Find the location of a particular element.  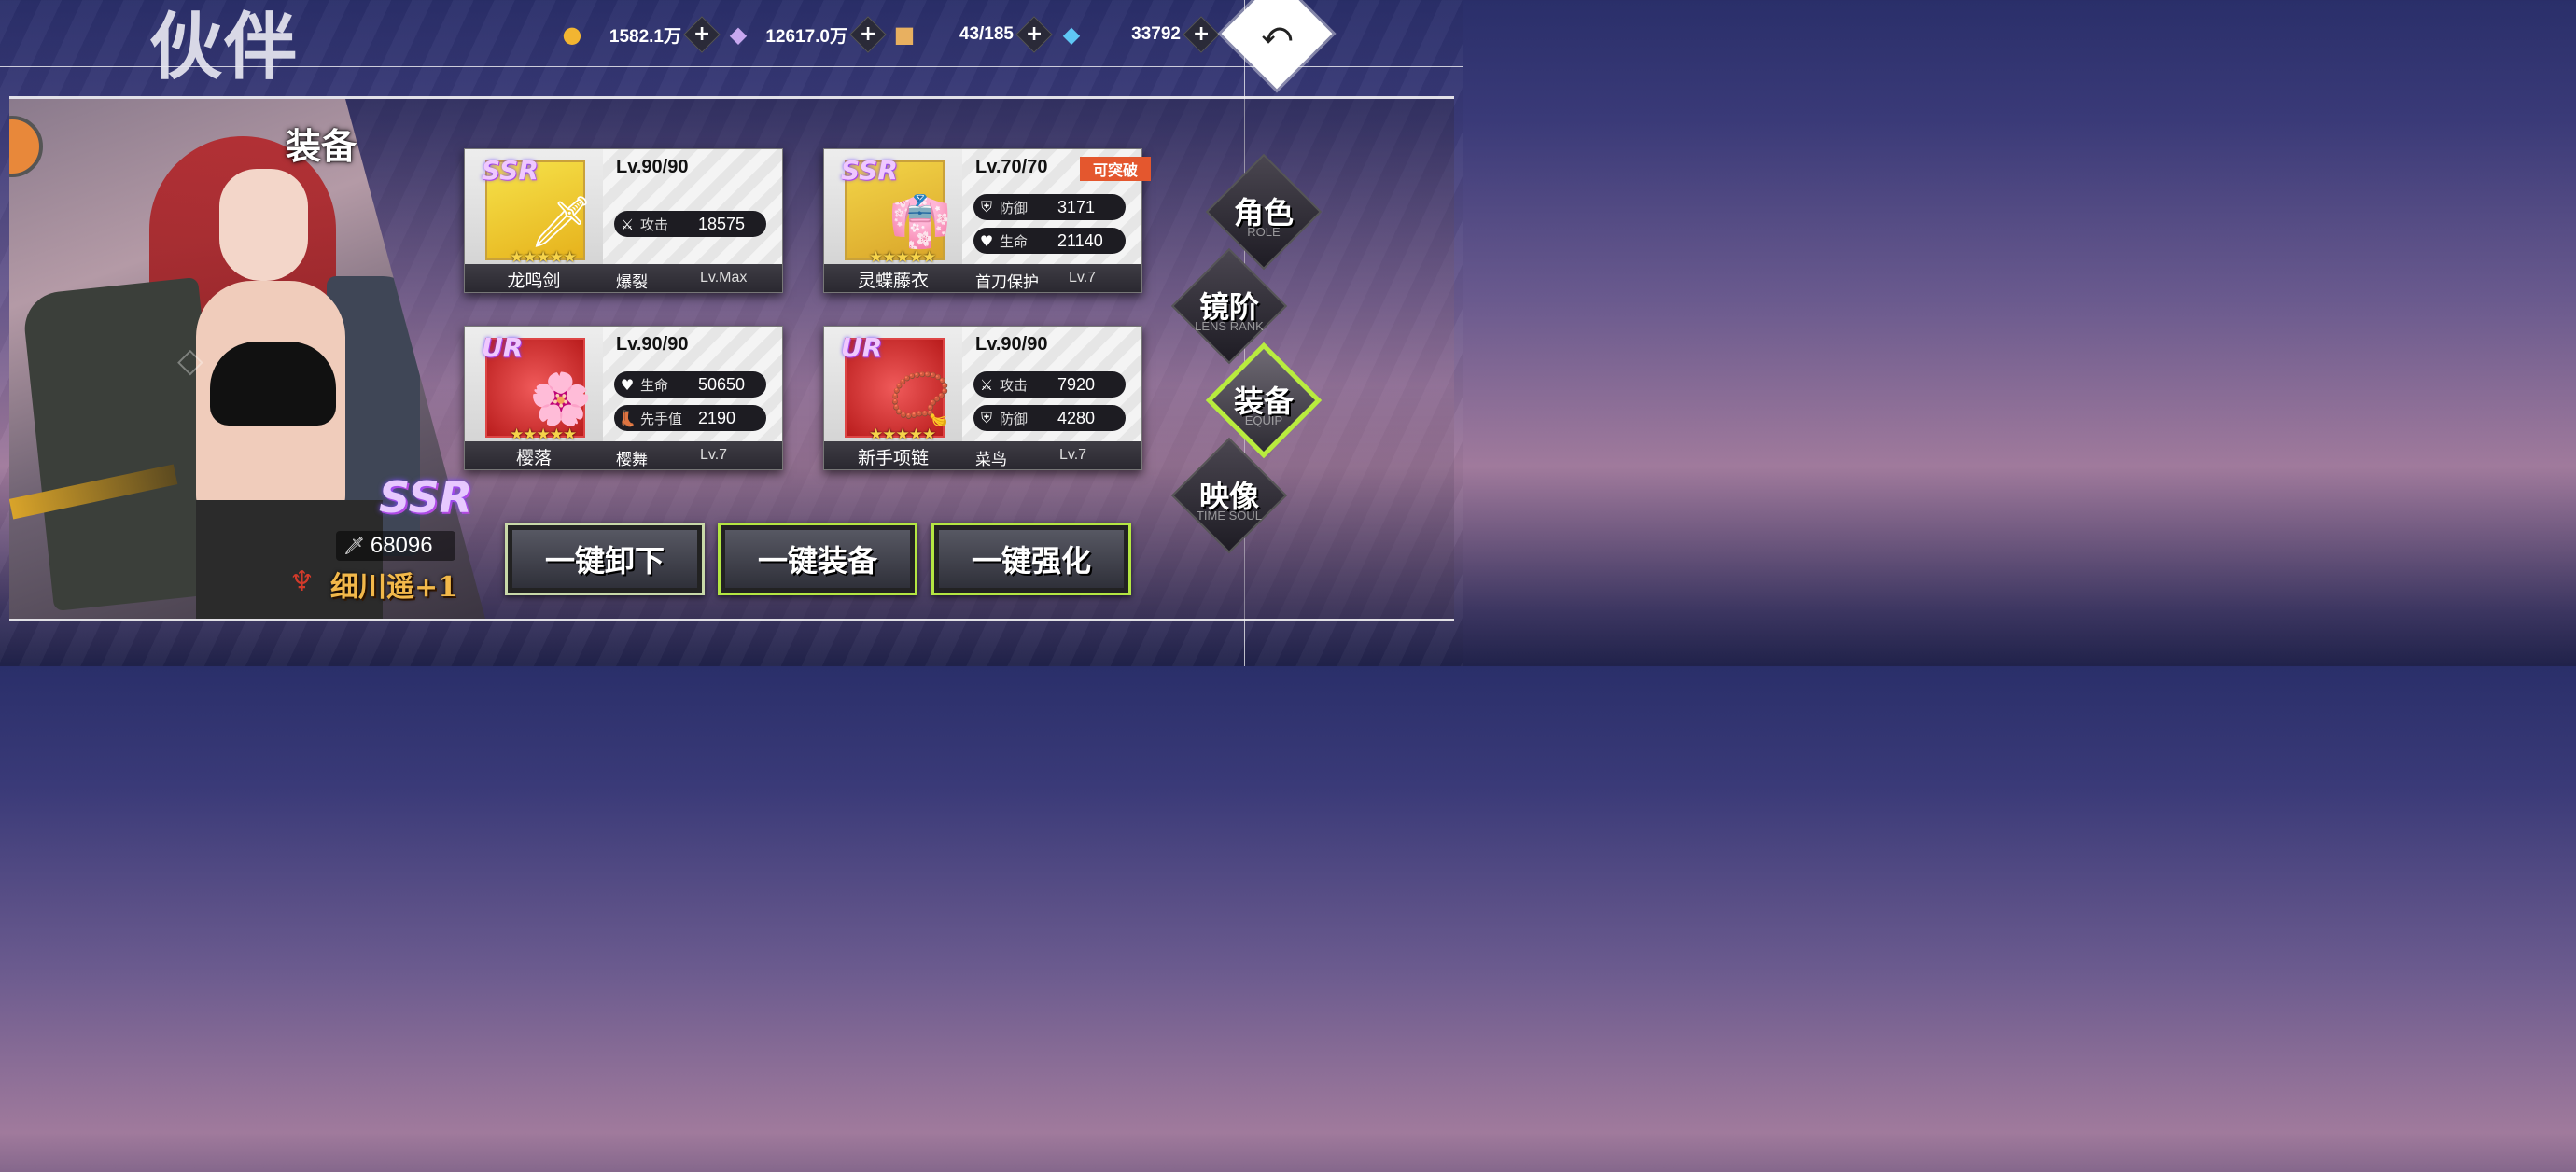

sword-icon: 🗡 is located at coordinates (354, 546).